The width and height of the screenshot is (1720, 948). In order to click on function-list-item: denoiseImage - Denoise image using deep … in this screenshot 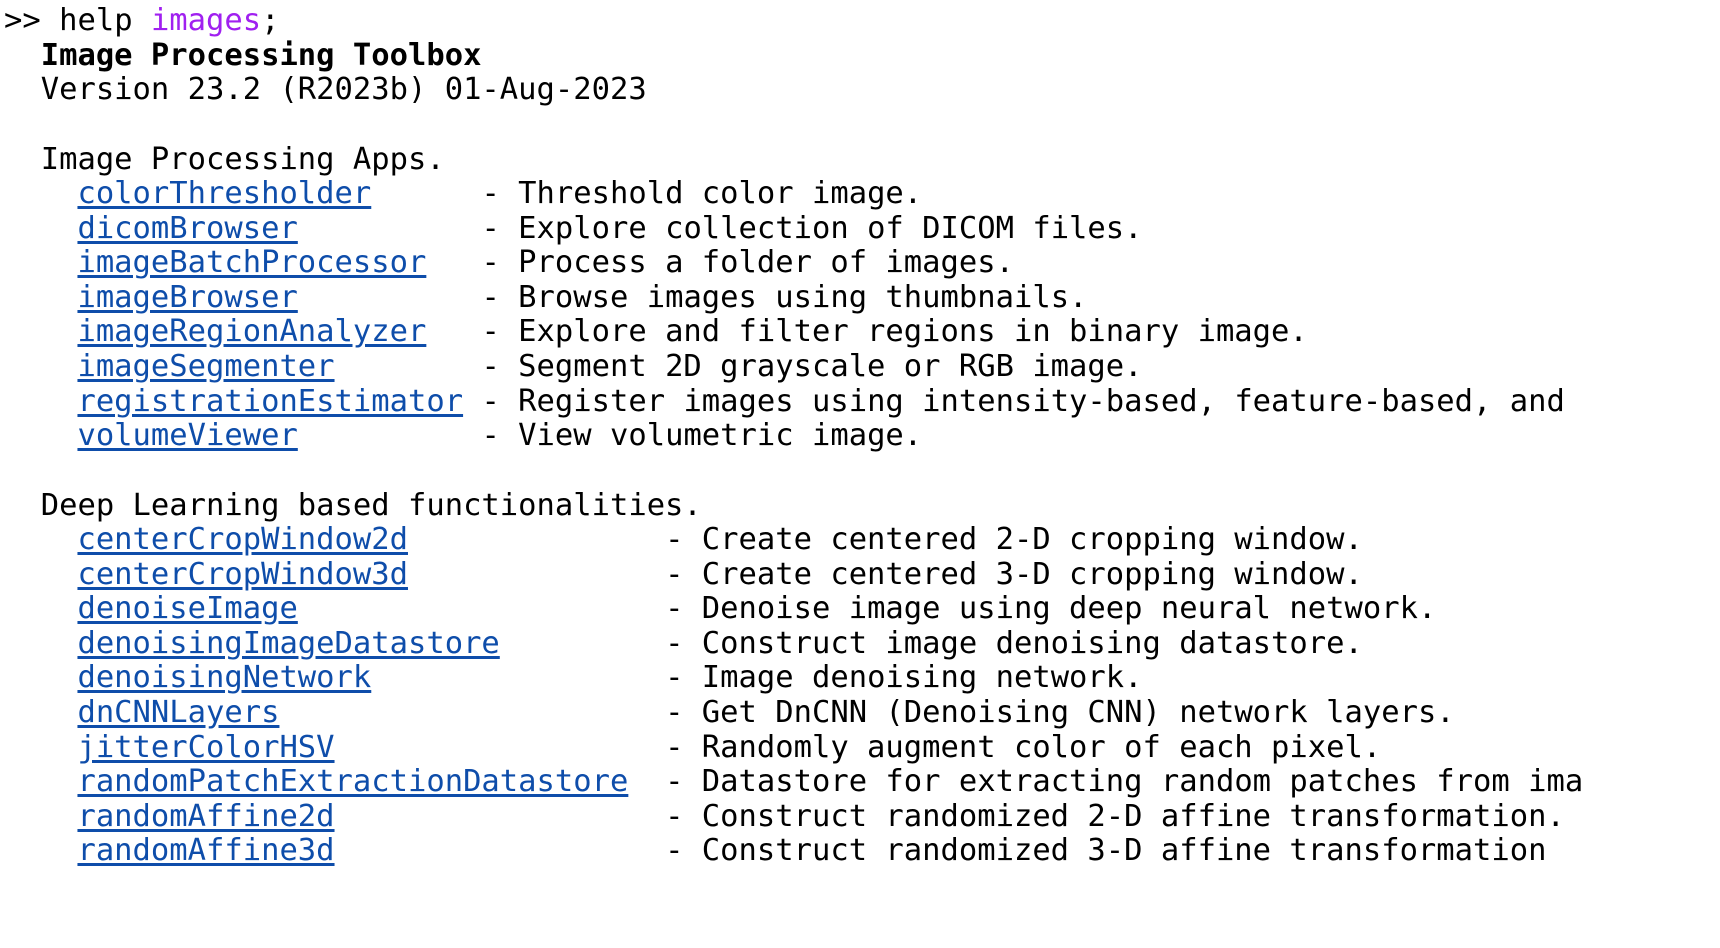, I will do `click(720, 609)`.